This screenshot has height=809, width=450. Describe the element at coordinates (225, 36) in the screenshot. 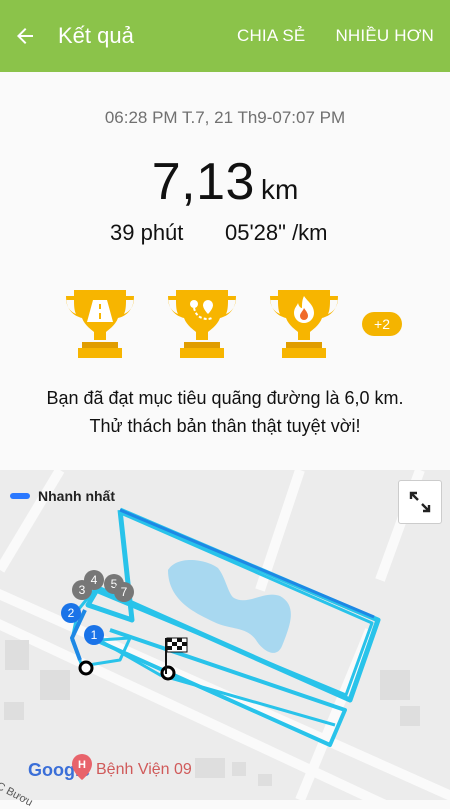

I see `app-bar: Kết quả CHIA SẺ NHIỀU HƠN` at that location.